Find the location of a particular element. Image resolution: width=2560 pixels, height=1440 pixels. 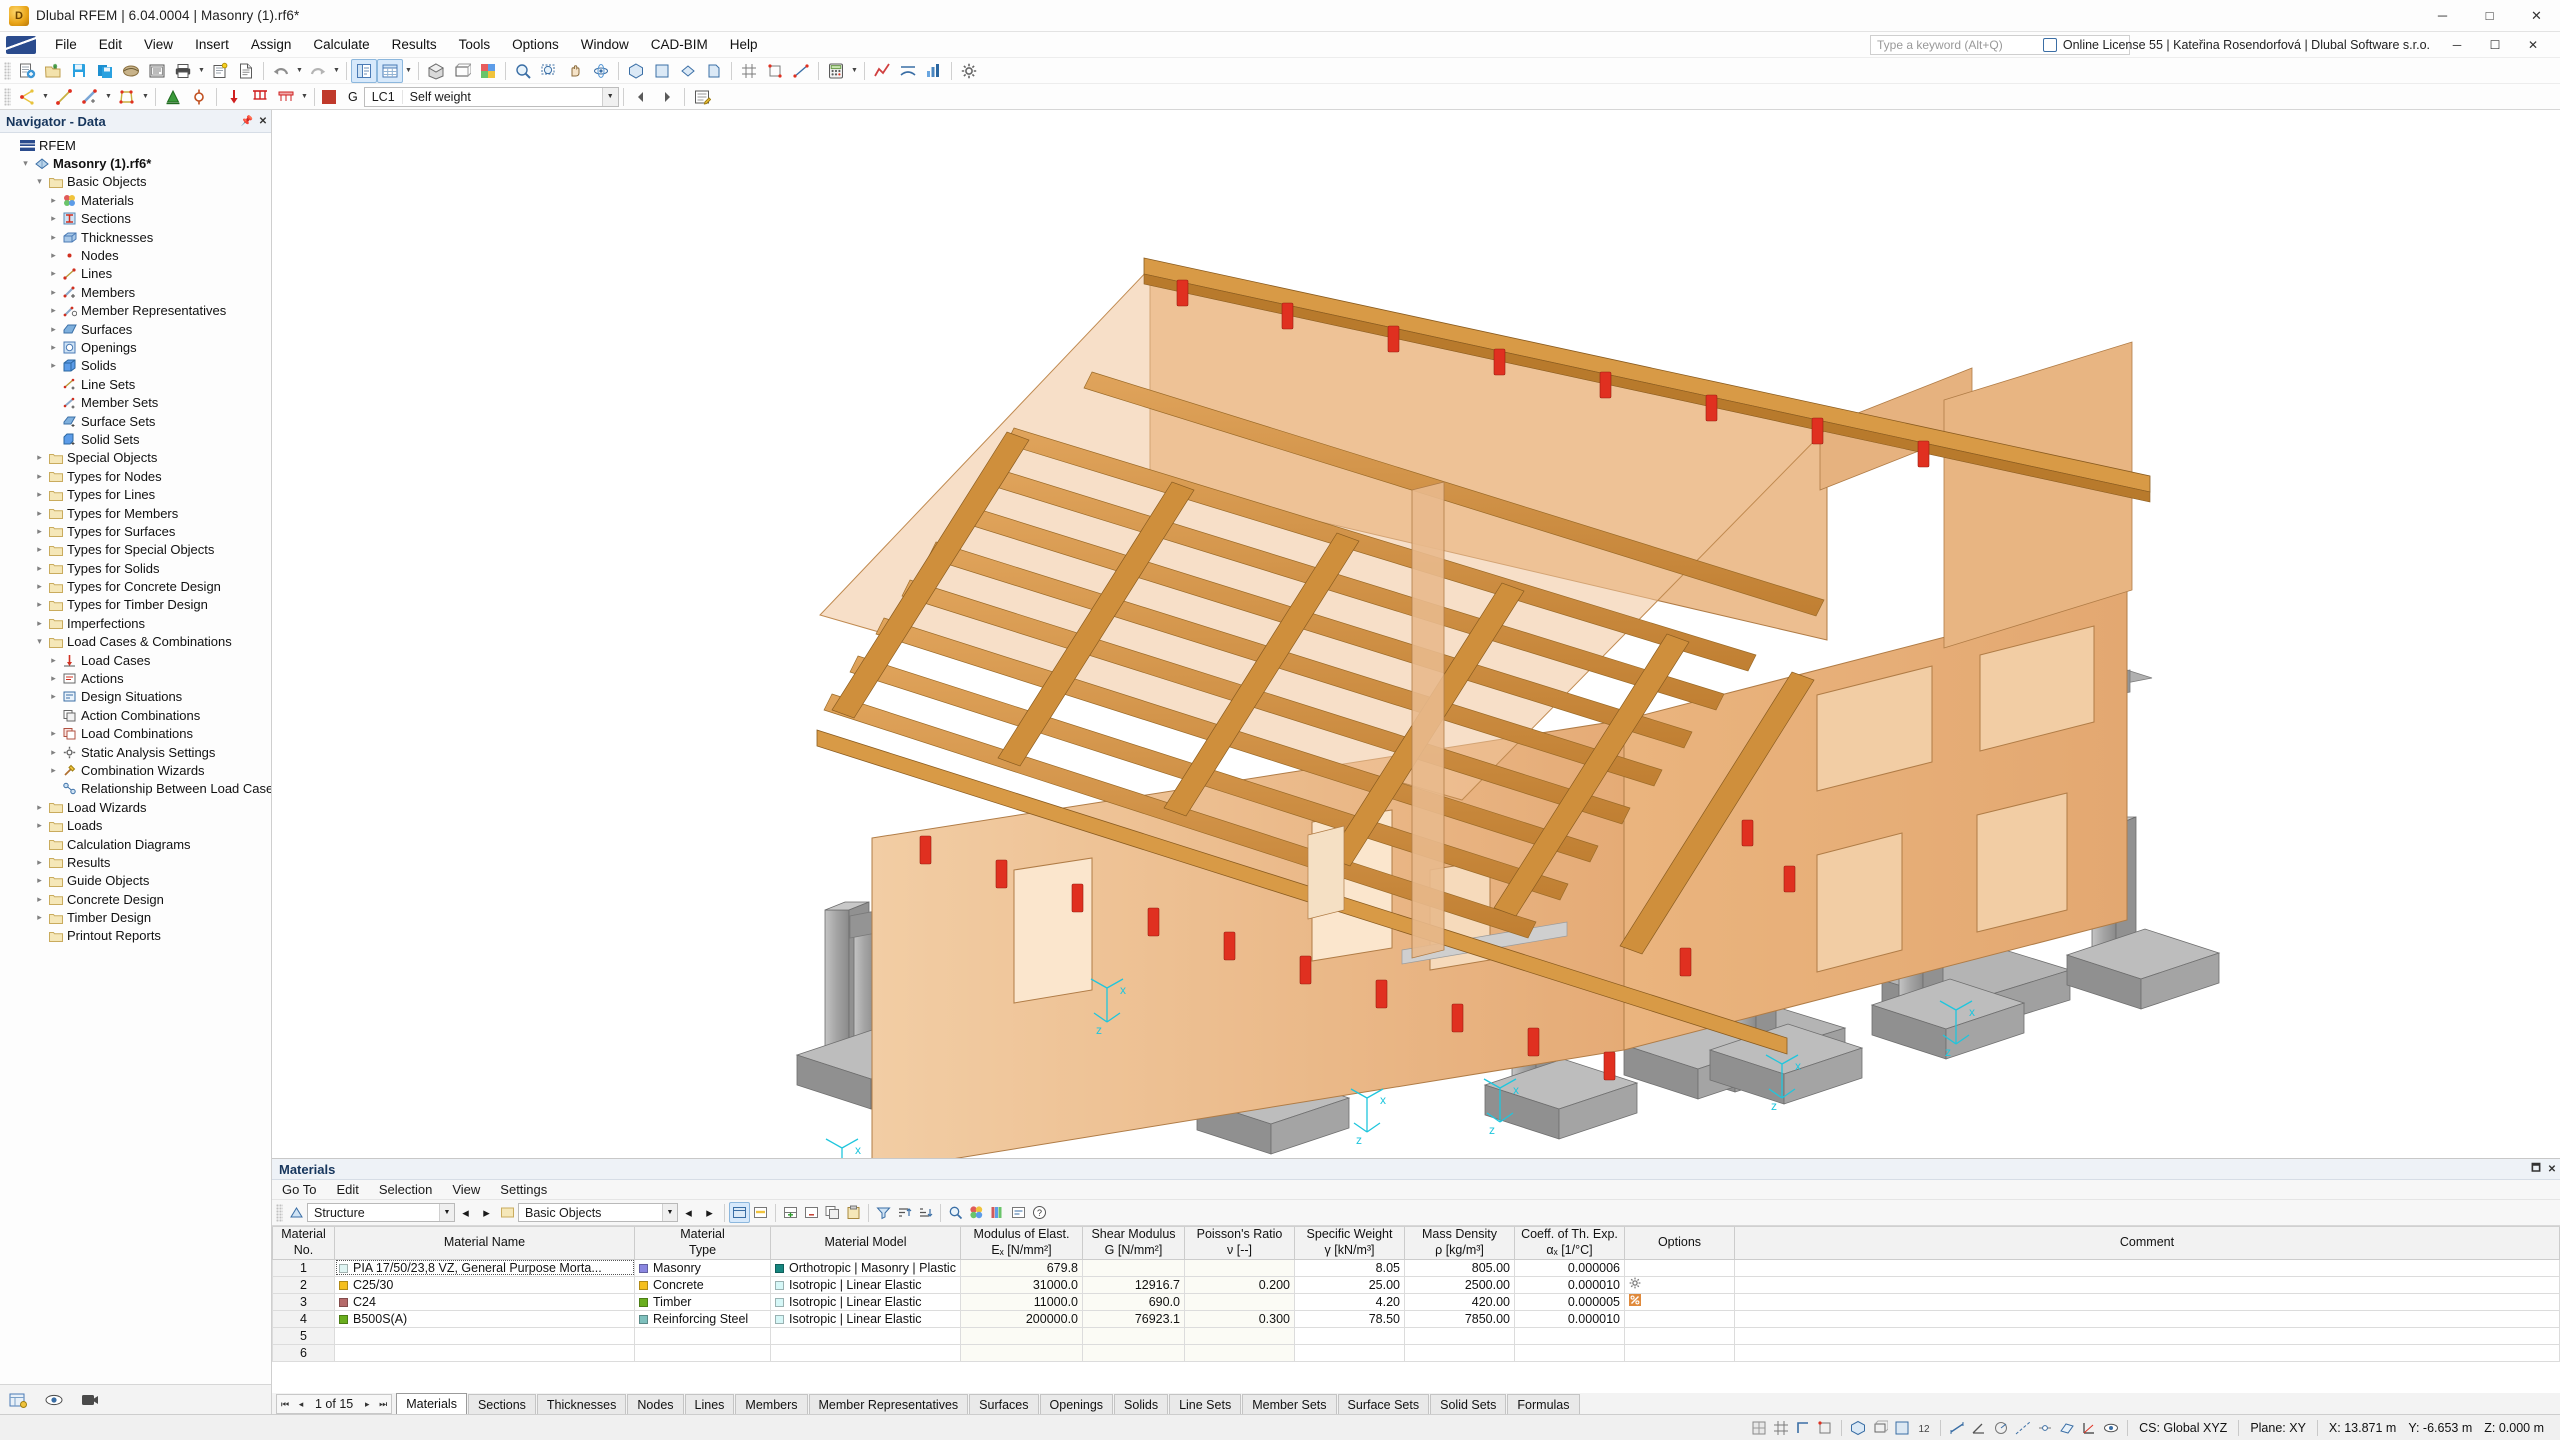

cell-specific-weight: 78.50 is located at coordinates (1349, 1318).